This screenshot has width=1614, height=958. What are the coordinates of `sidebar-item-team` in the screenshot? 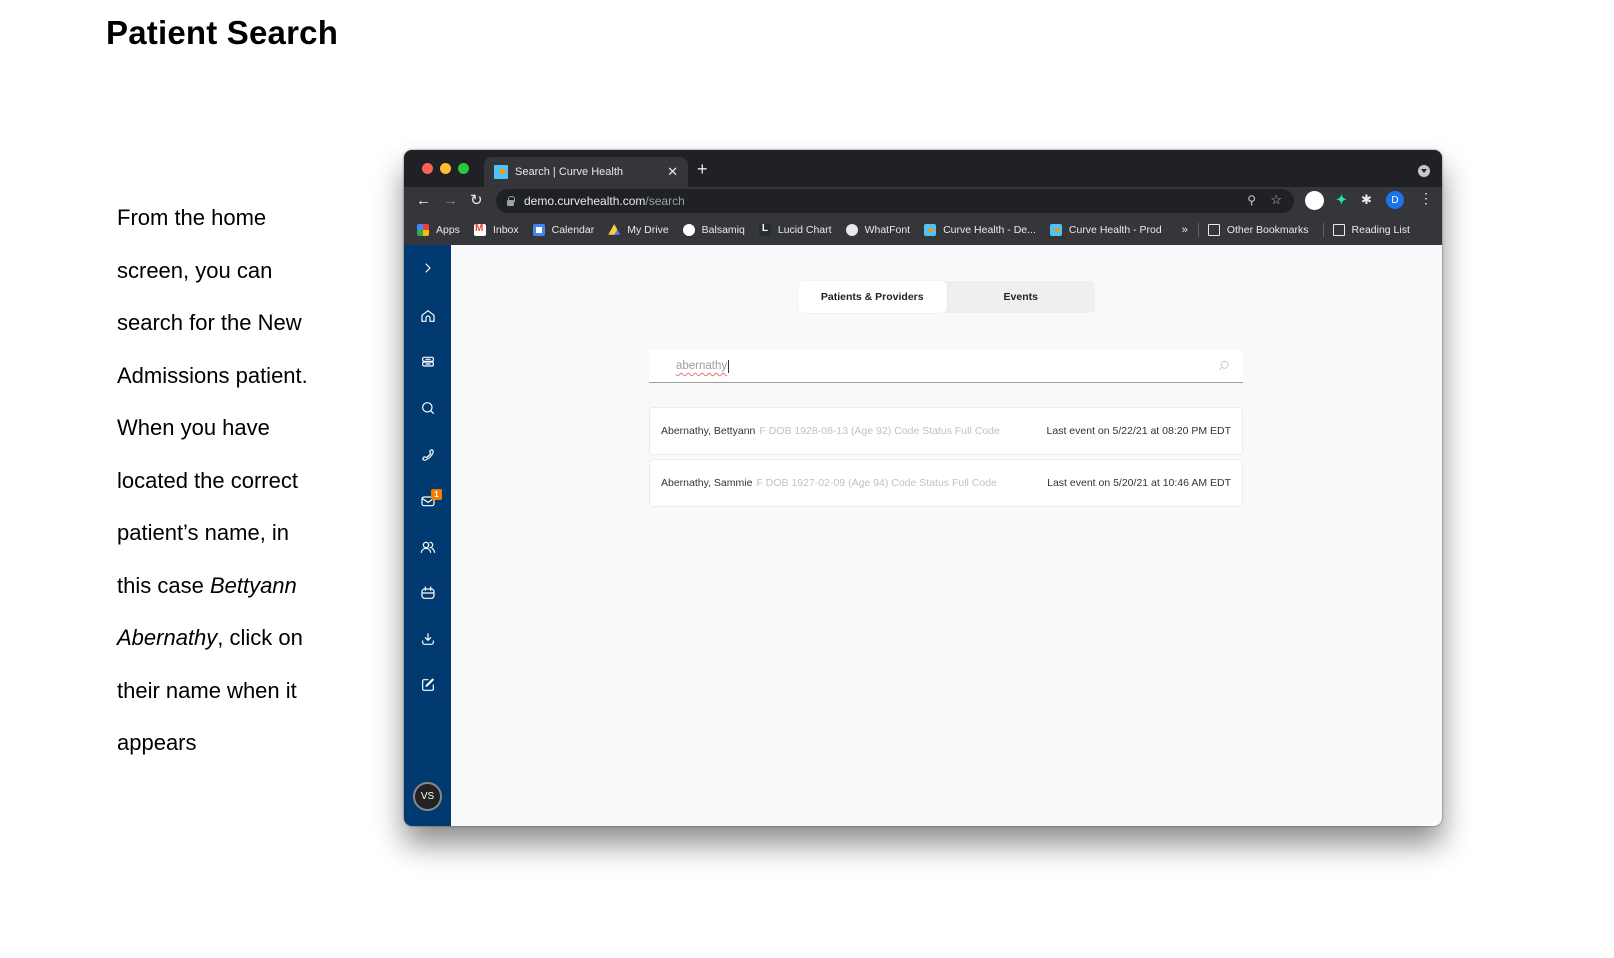 It's located at (427, 547).